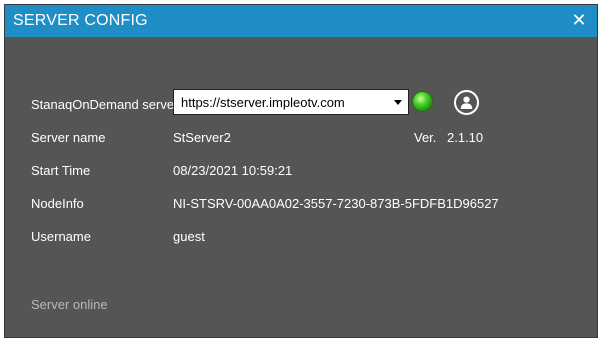 The image size is (604, 345). What do you see at coordinates (422, 101) in the screenshot?
I see `status-led-icon` at bounding box center [422, 101].